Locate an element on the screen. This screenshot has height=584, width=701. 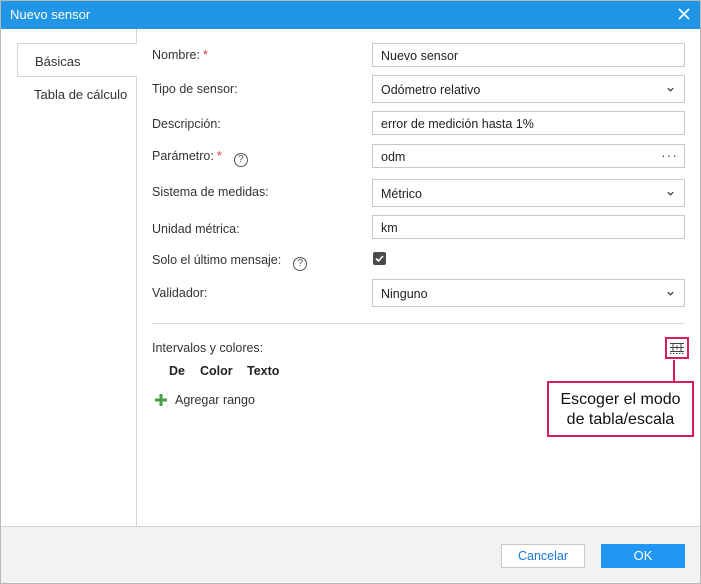
intervals-label: Intervalos y colores: is located at coordinates (208, 348).